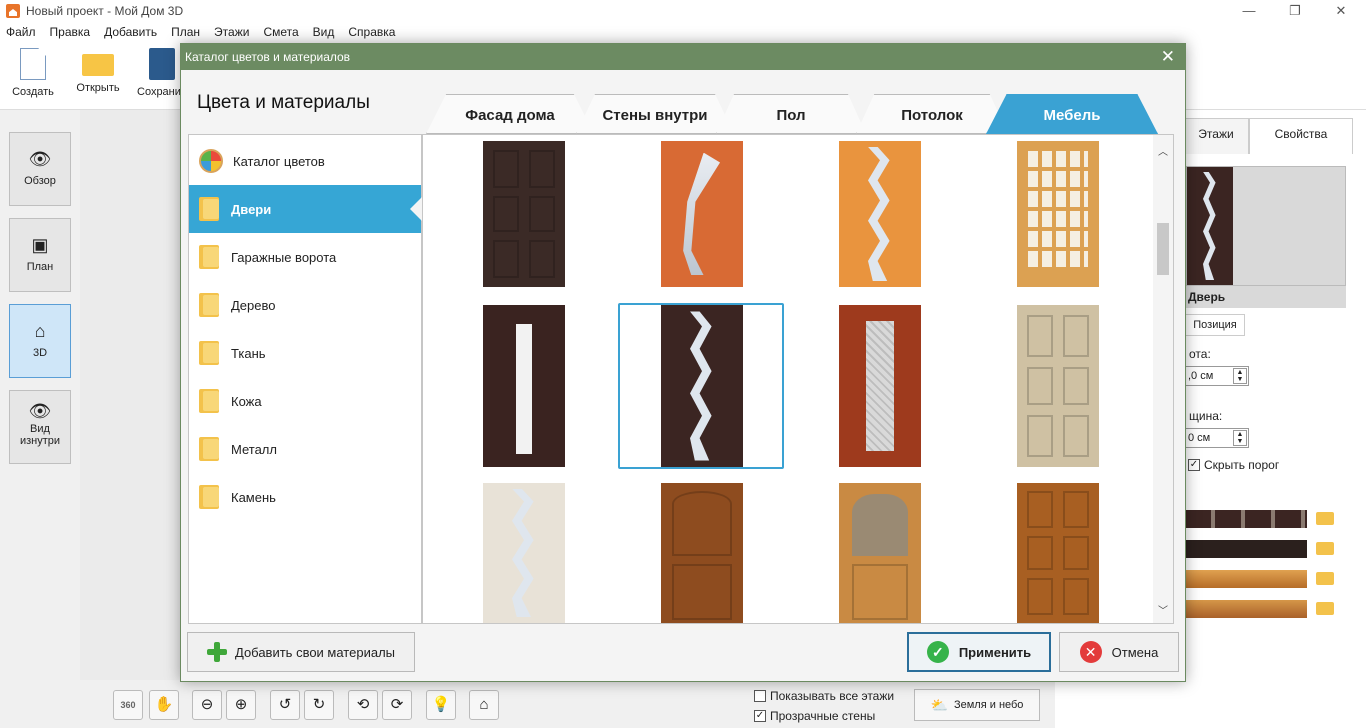  What do you see at coordinates (207, 705) in the screenshot?
I see `zoom-out-button: ⊖` at bounding box center [207, 705].